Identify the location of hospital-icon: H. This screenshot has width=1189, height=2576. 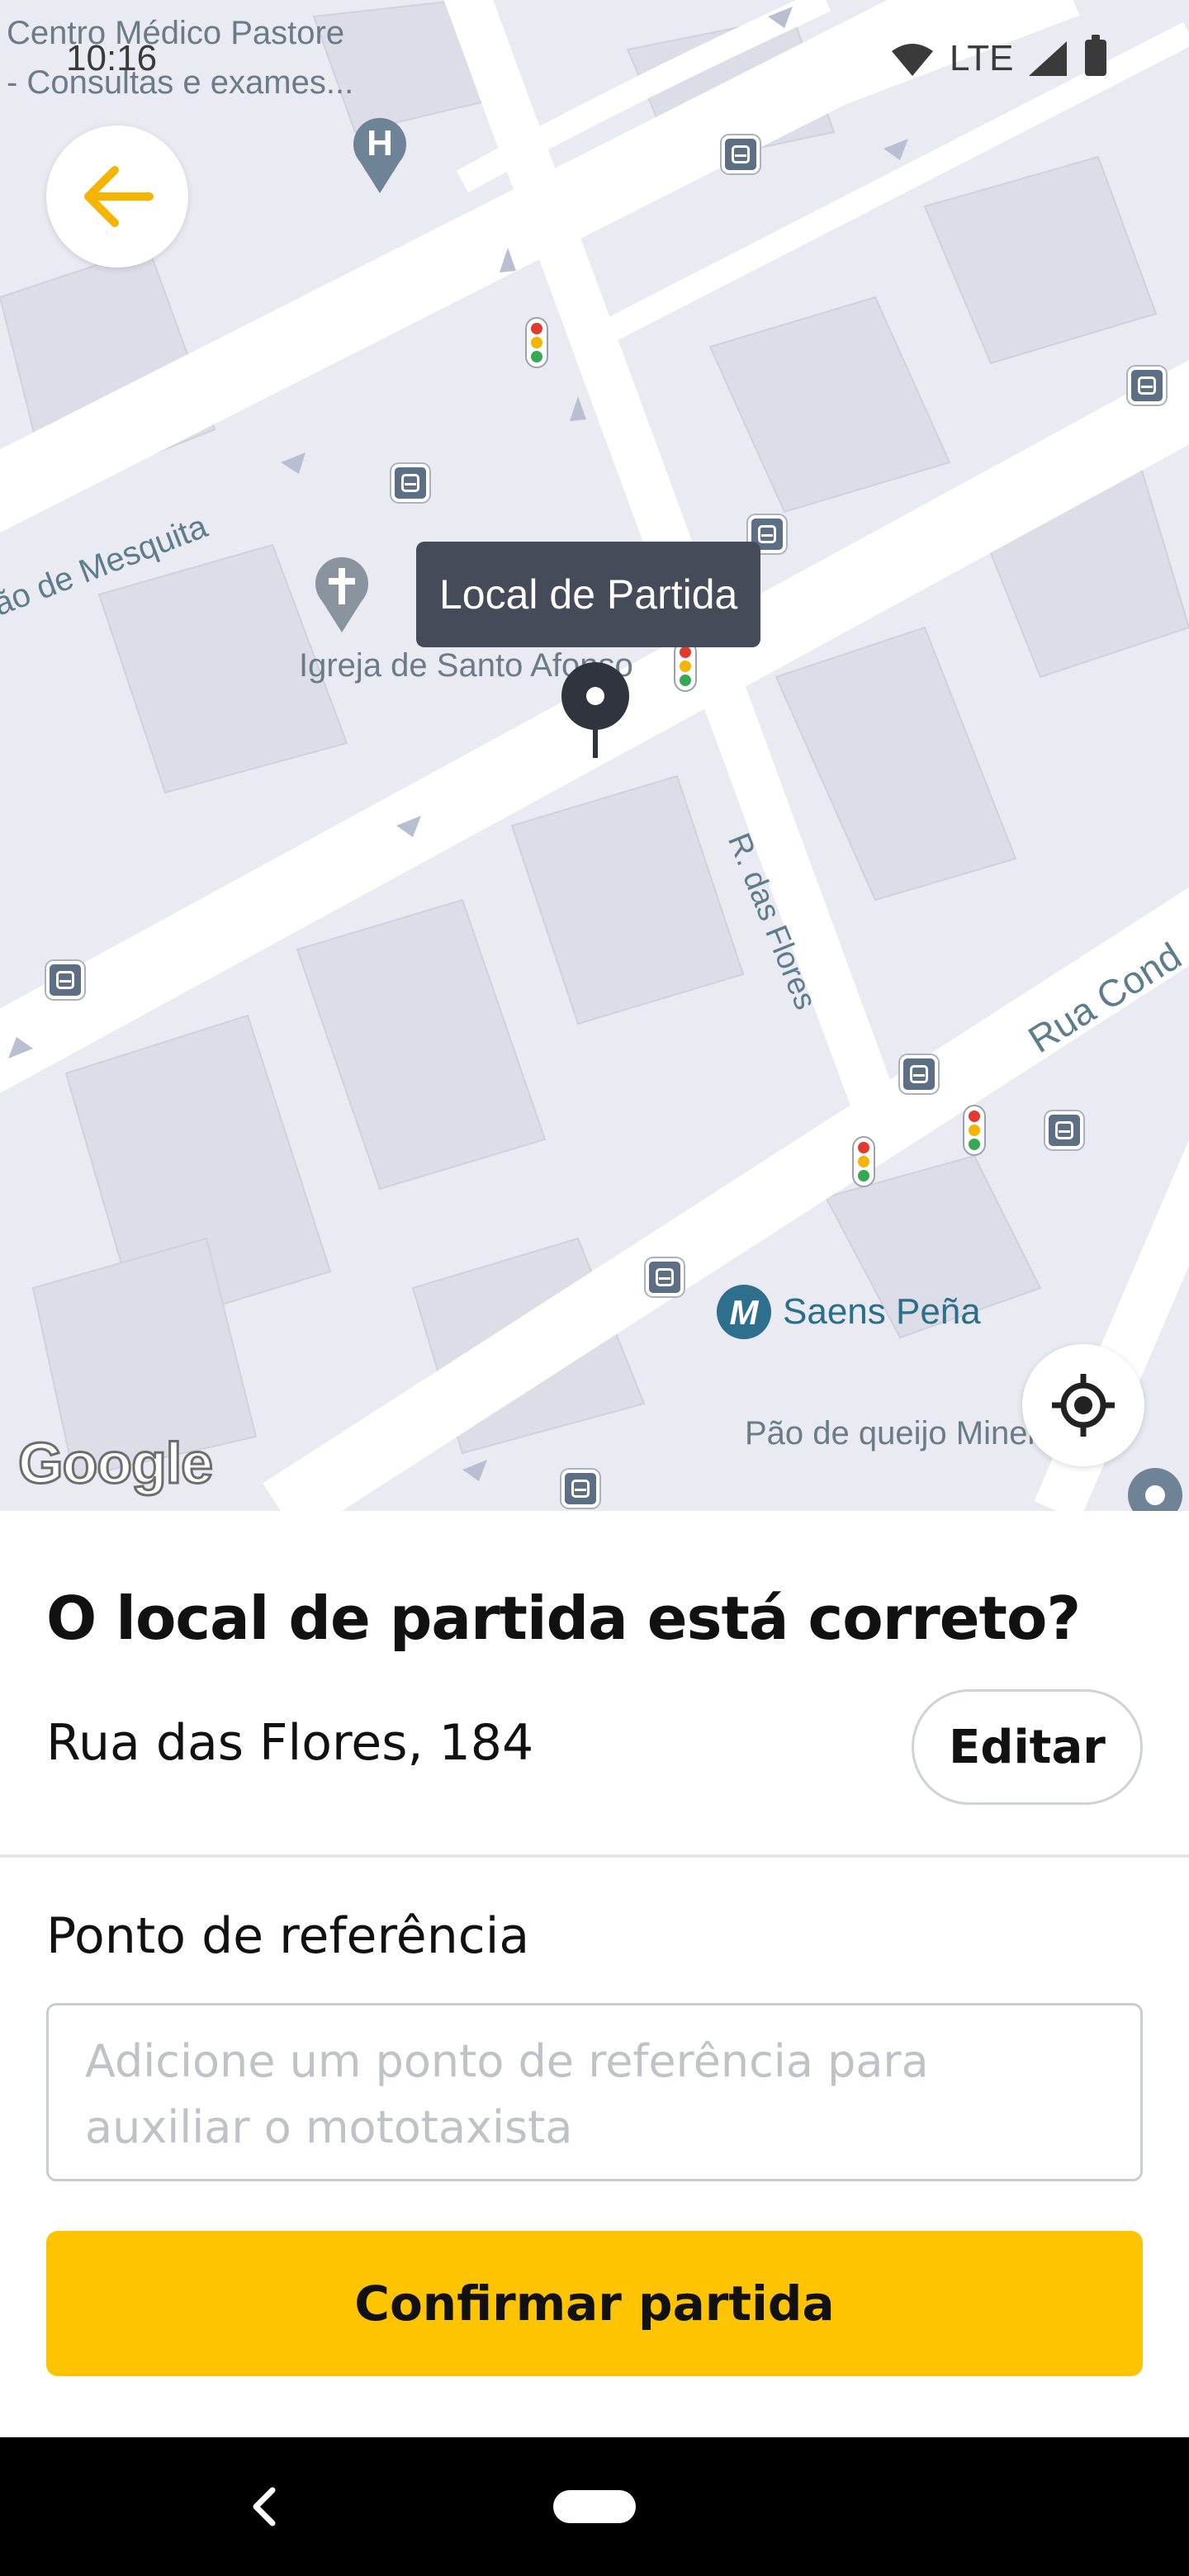
(379, 155).